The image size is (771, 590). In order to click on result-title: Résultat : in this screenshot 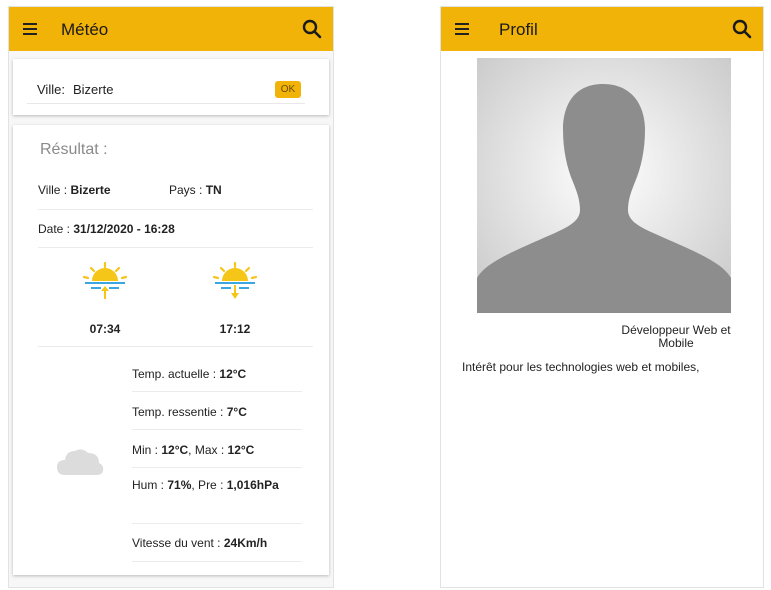, I will do `click(74, 149)`.